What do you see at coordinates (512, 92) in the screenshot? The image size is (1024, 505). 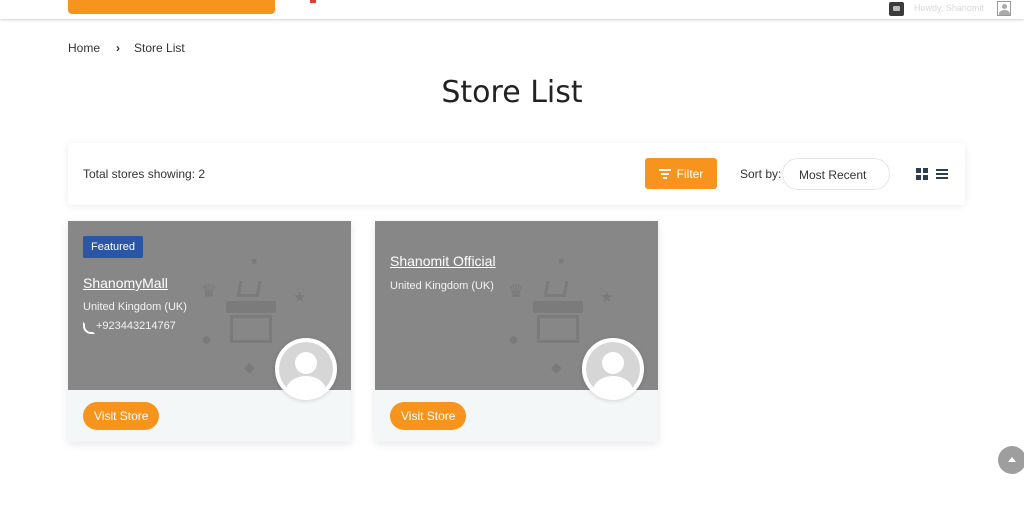 I see `page-title: Store List` at bounding box center [512, 92].